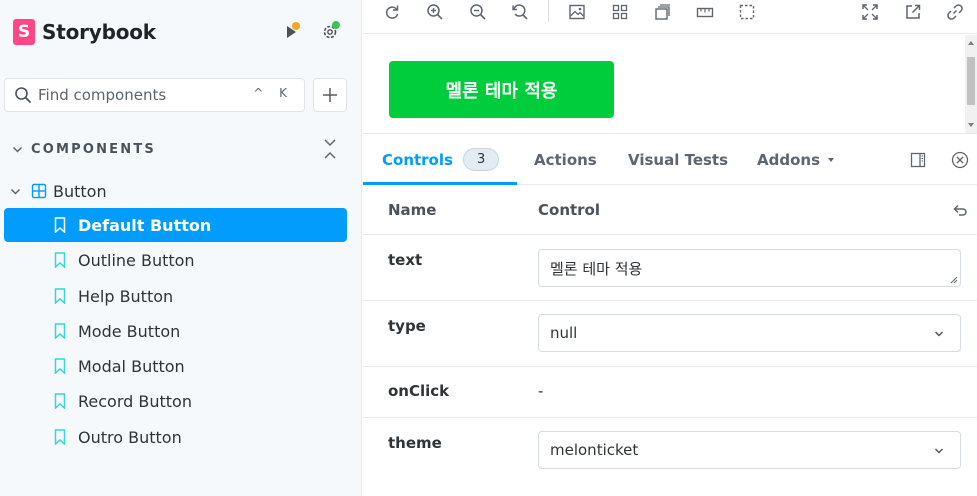 This screenshot has width=977, height=496. What do you see at coordinates (670, 84) in the screenshot?
I see `preview-canvas: 멜론 테마 적용` at bounding box center [670, 84].